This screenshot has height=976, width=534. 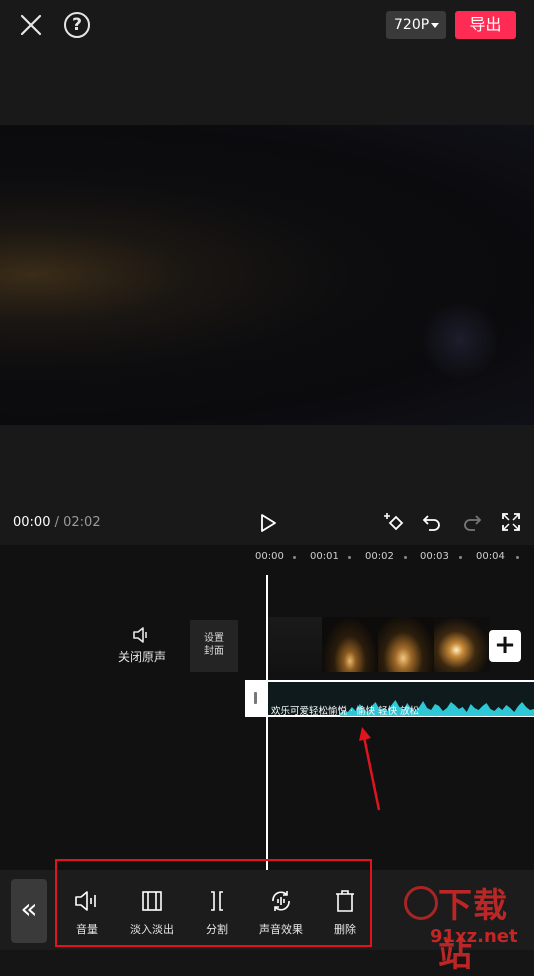 What do you see at coordinates (485, 25) in the screenshot?
I see `export-button: 导出` at bounding box center [485, 25].